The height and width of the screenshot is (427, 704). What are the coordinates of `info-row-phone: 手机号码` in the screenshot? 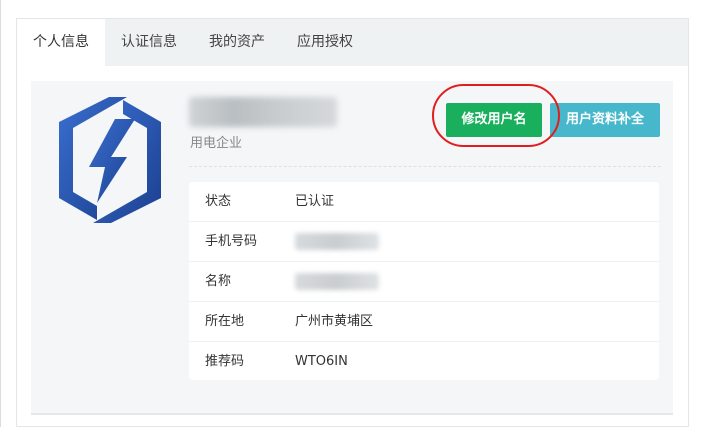 It's located at (424, 242).